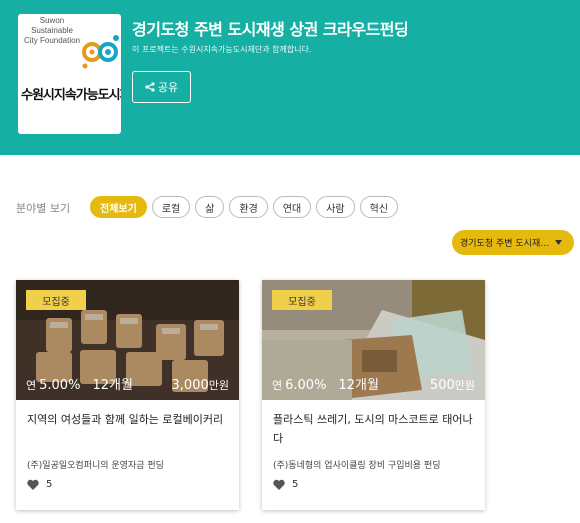  Describe the element at coordinates (190, 385) in the screenshot. I see `funding-amount: 3,000` at that location.